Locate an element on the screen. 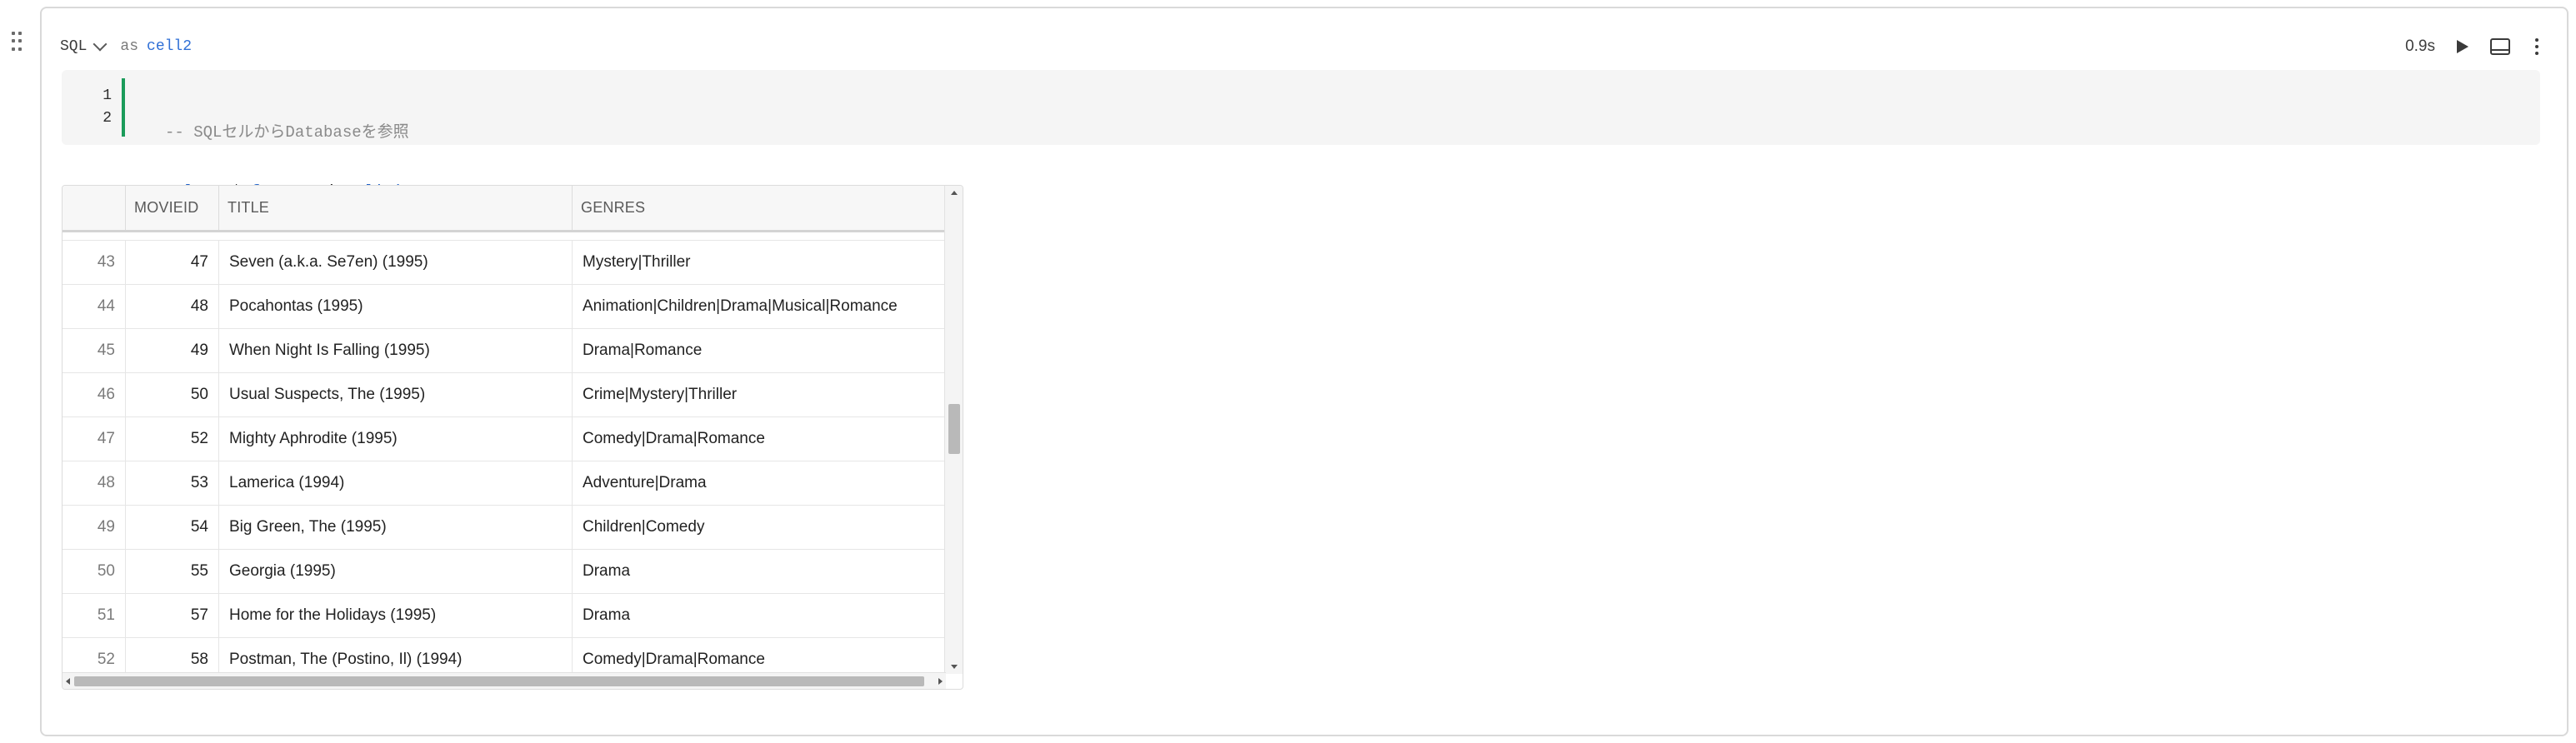  cell-title: Big Green, The (1995) is located at coordinates (396, 527).